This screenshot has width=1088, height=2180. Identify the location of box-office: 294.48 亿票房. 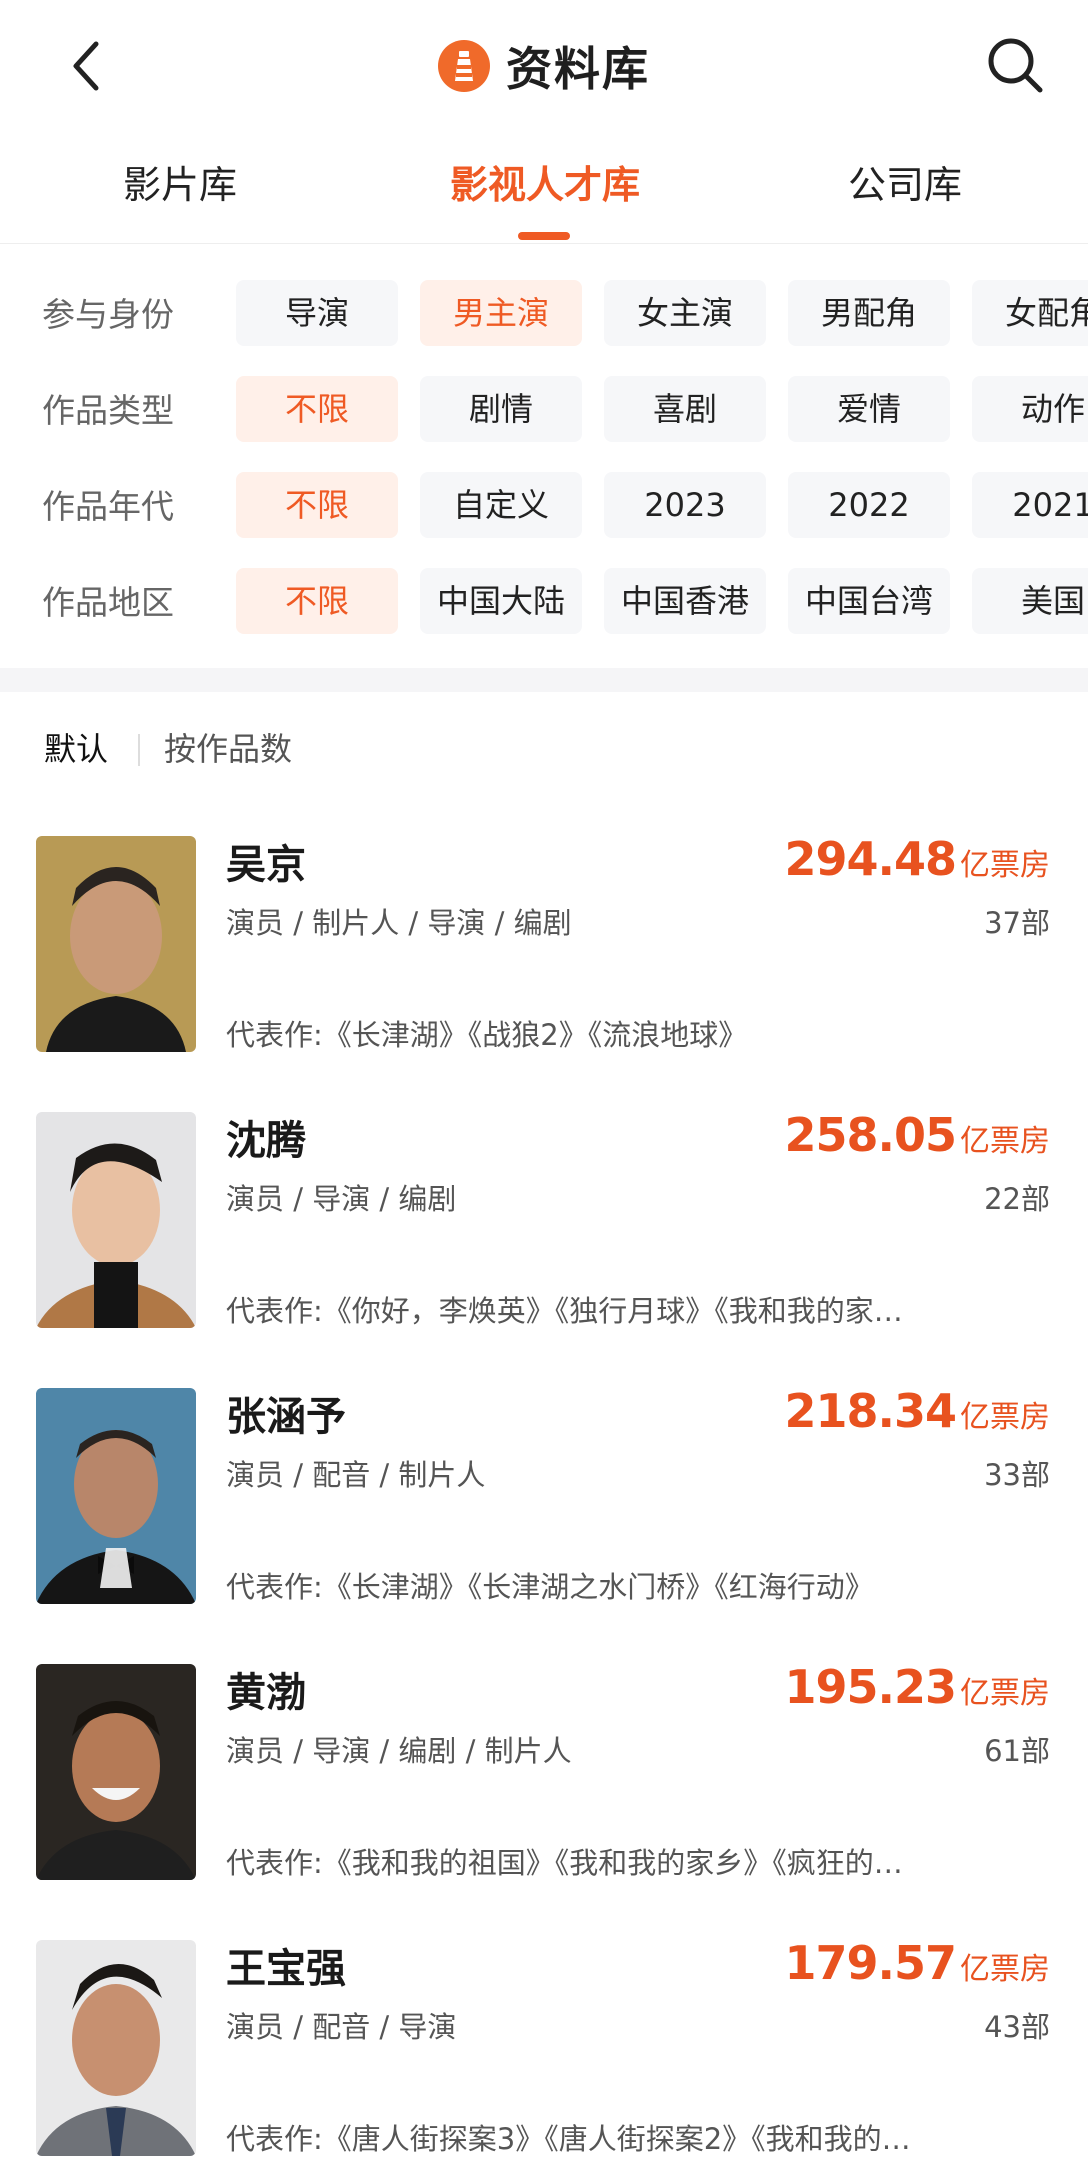
(917, 859).